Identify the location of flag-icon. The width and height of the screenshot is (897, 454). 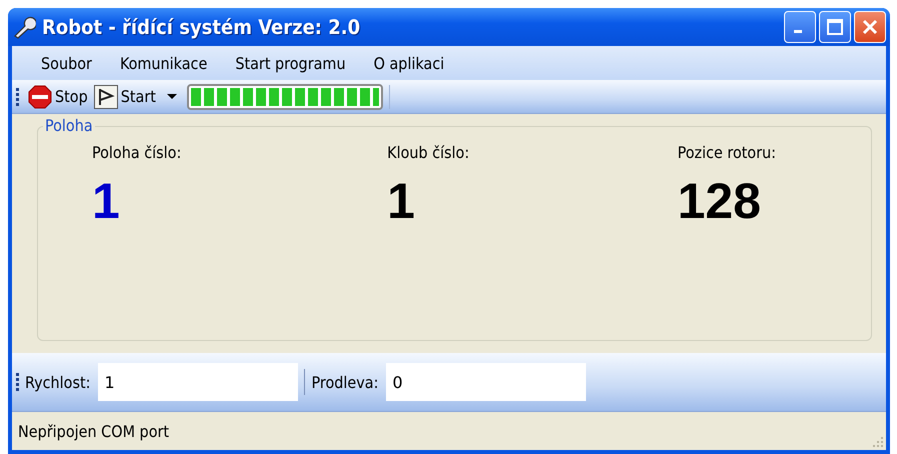
(106, 96).